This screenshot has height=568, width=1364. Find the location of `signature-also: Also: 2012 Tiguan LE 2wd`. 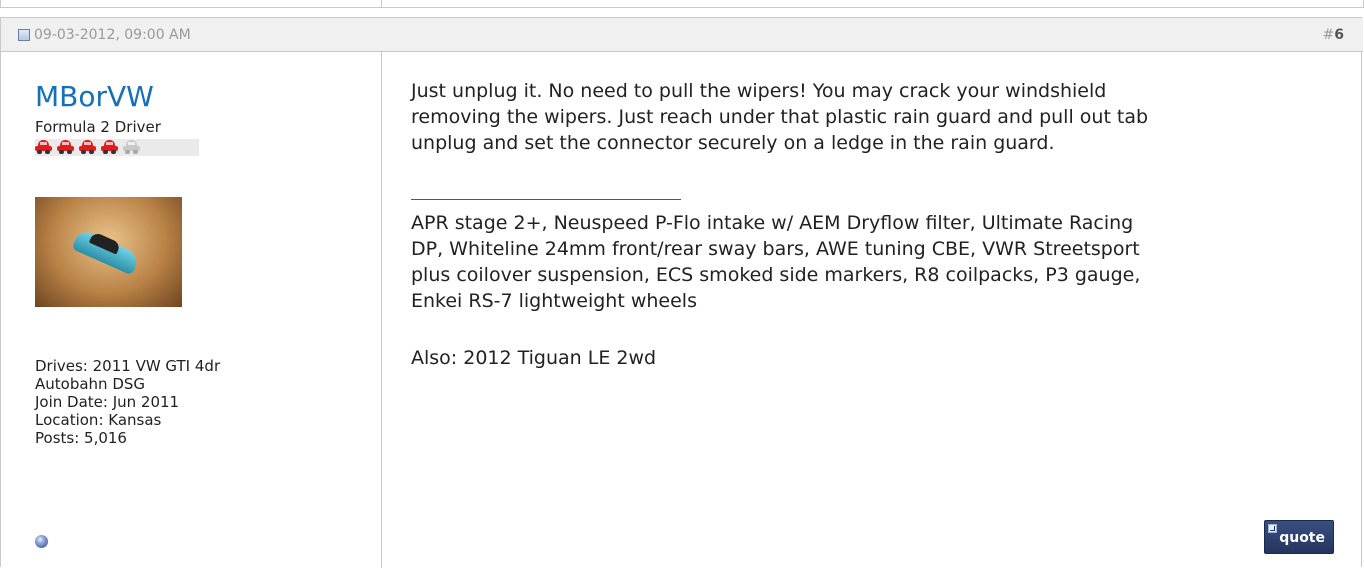

signature-also: Also: 2012 Tiguan LE 2wd is located at coordinates (534, 358).